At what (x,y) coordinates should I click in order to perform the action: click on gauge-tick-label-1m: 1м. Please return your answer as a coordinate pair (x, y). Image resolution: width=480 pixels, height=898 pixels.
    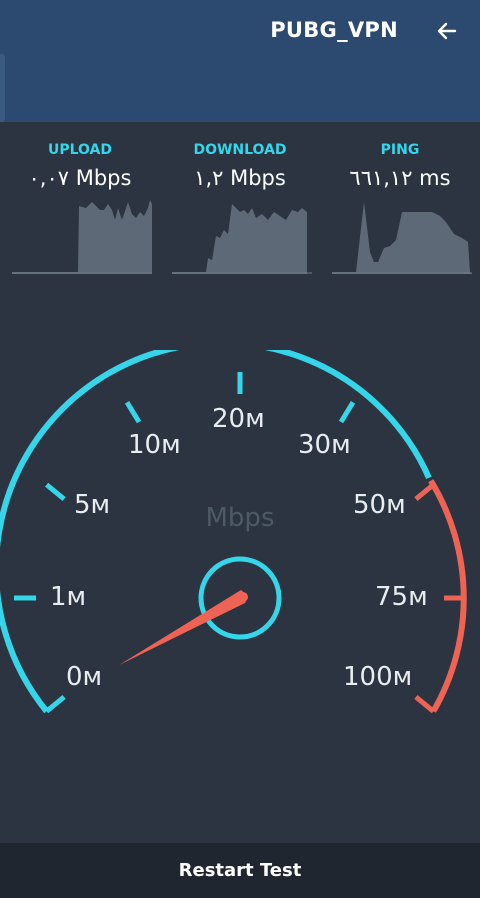
    Looking at the image, I should click on (68, 597).